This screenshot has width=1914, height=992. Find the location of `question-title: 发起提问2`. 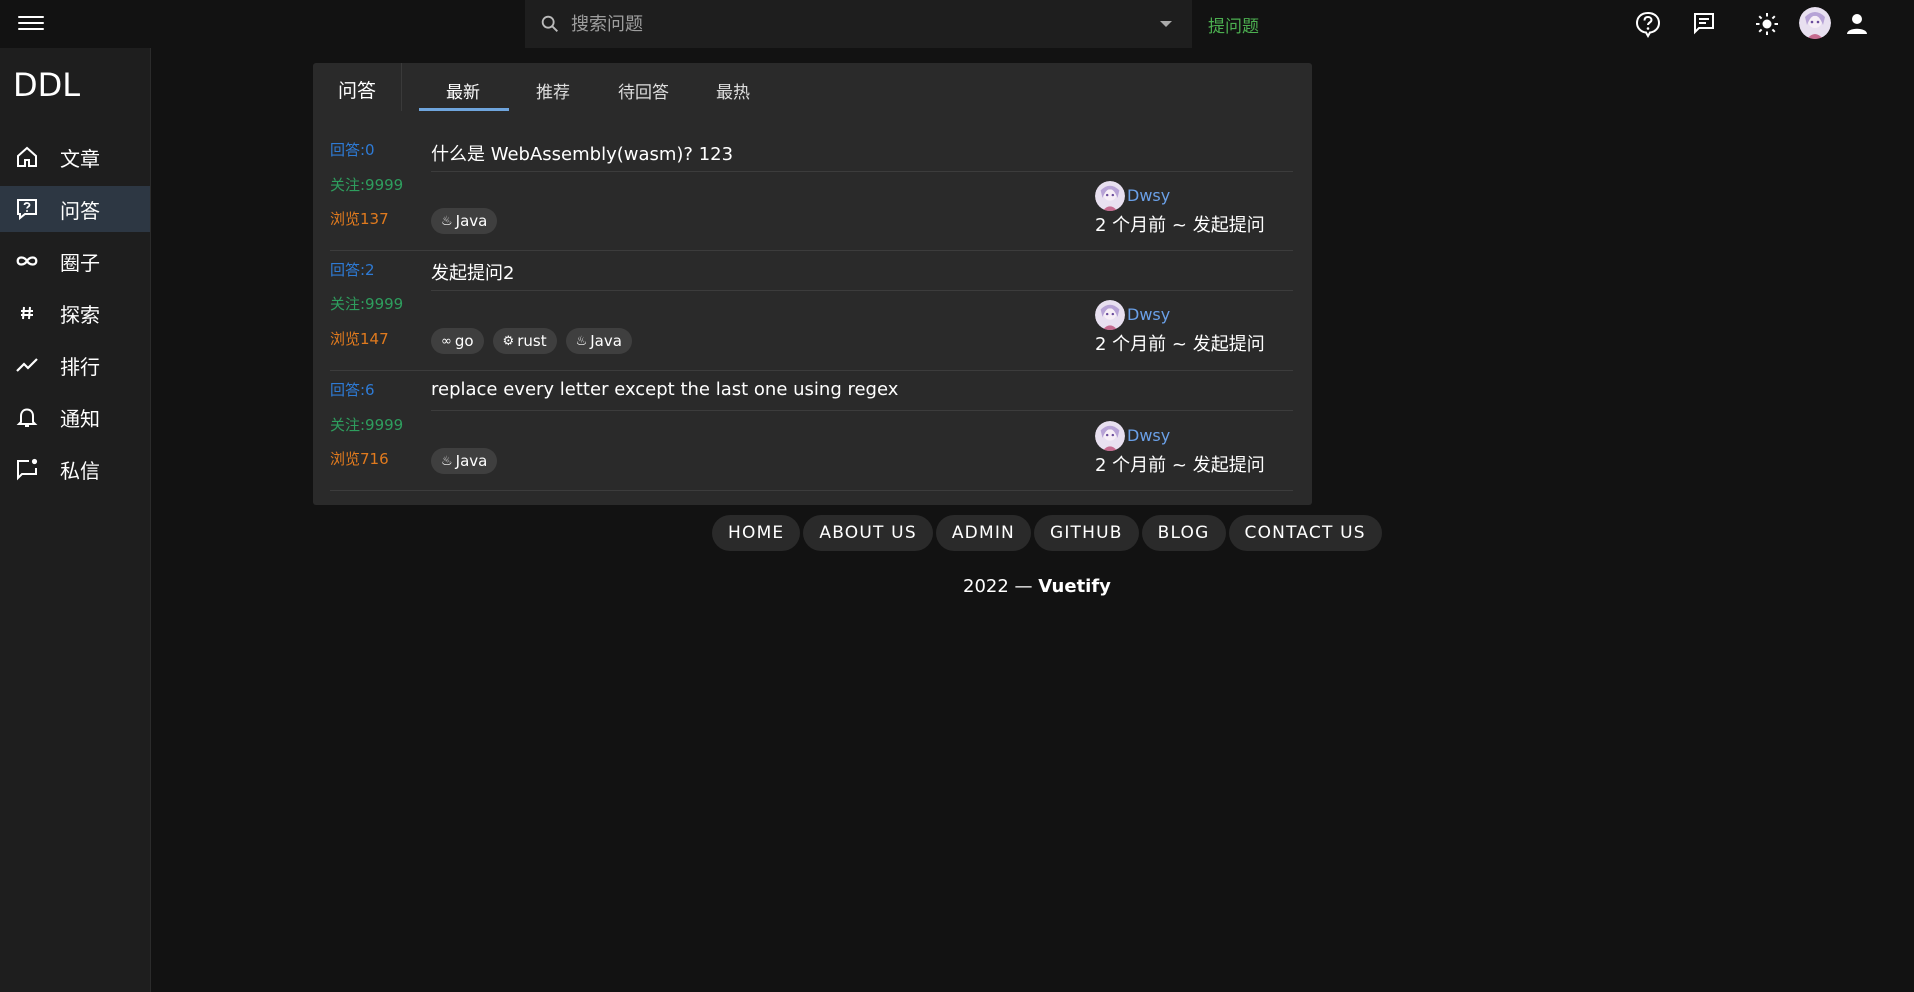

question-title: 发起提问2 is located at coordinates (472, 272).